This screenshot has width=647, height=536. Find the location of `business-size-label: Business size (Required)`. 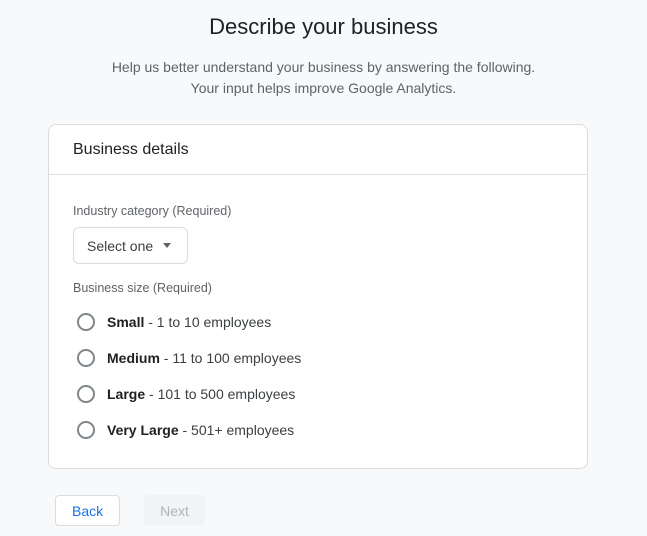

business-size-label: Business size (Required) is located at coordinates (142, 288).